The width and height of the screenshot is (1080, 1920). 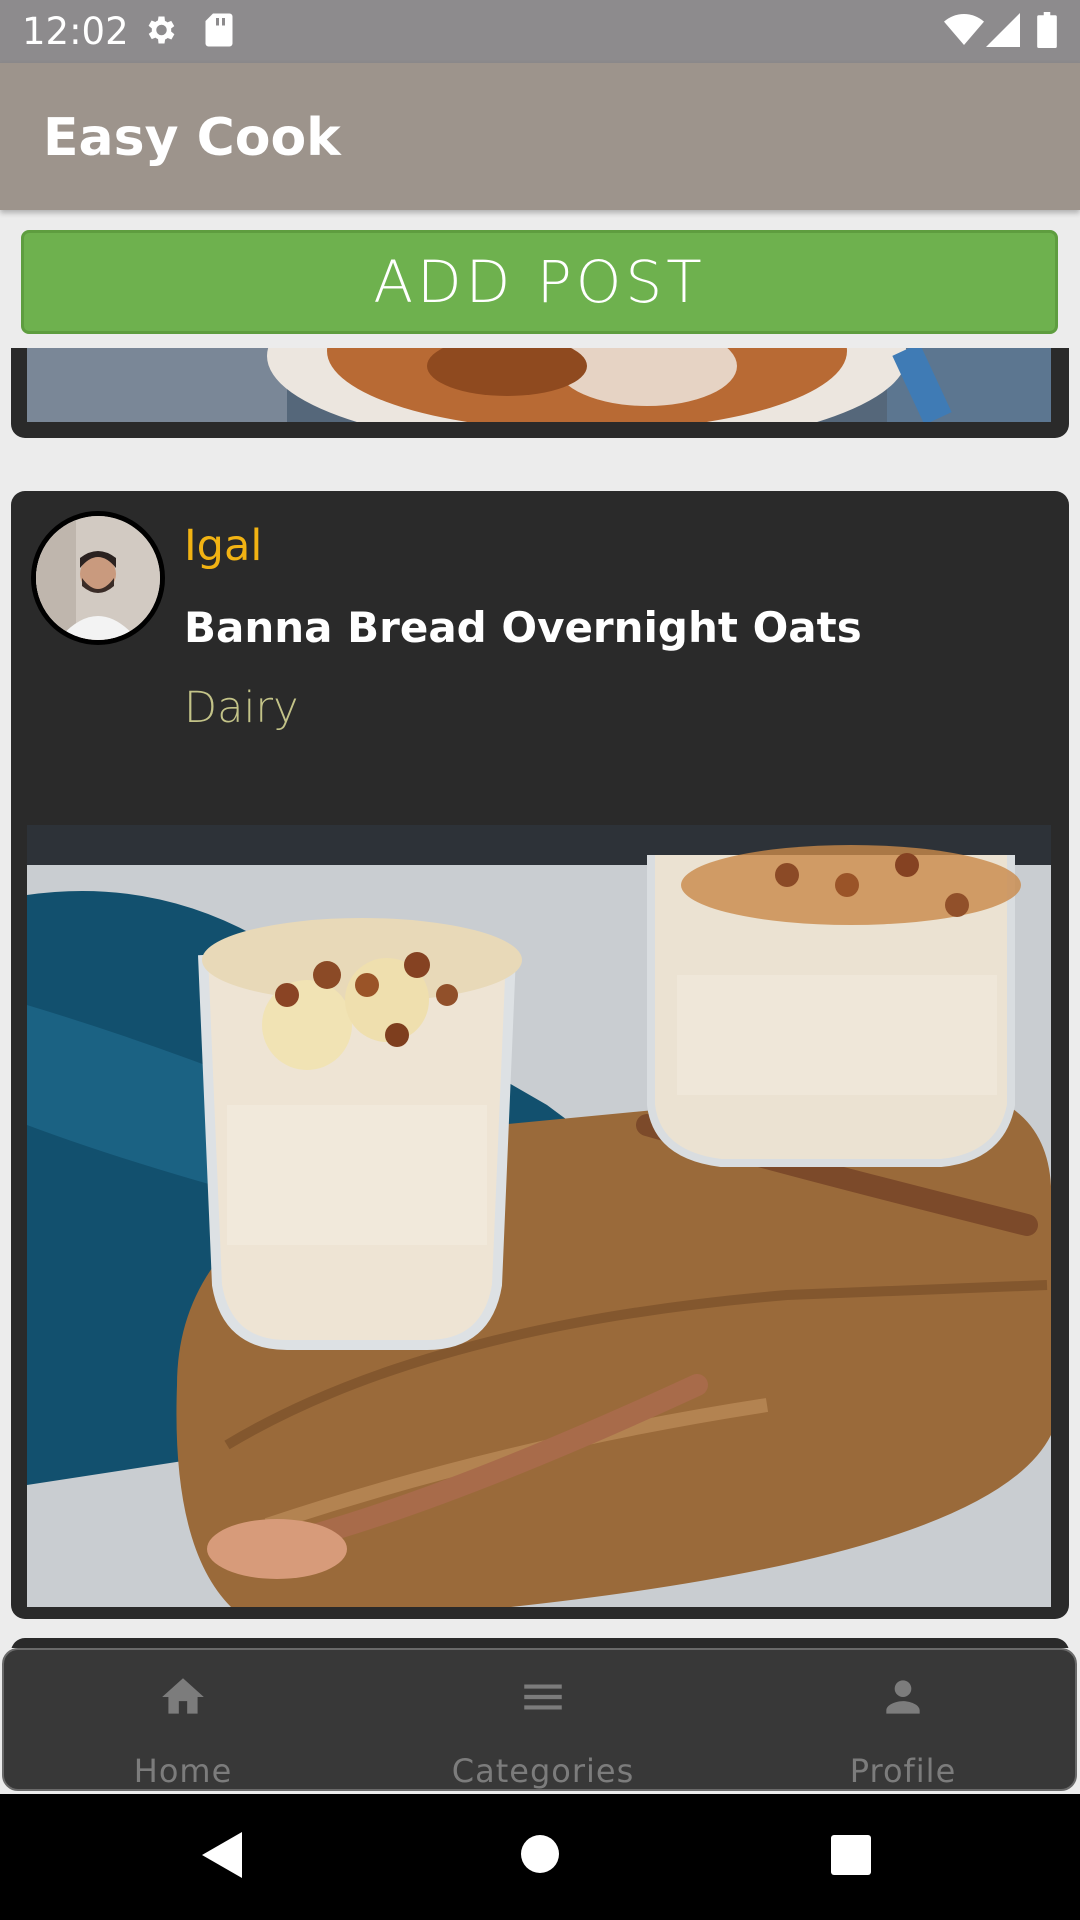 I want to click on app-title: Easy Cook, so click(x=192, y=138).